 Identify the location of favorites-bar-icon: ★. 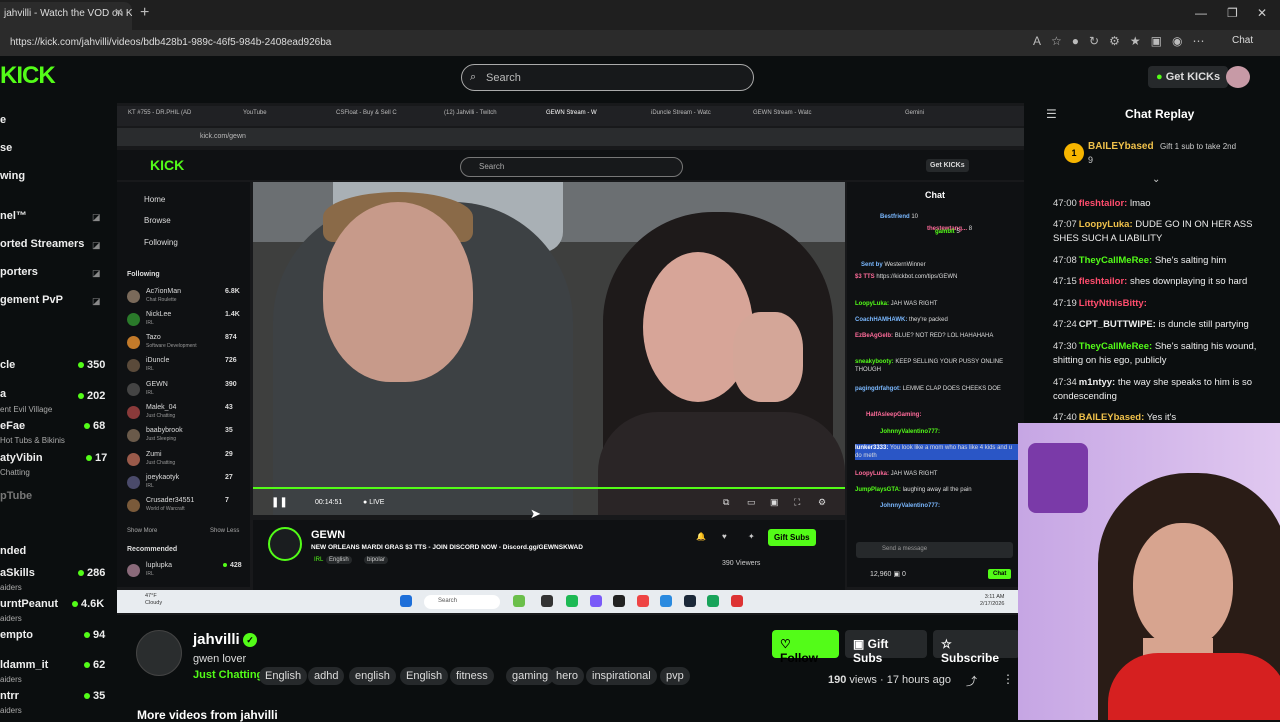
(1135, 41).